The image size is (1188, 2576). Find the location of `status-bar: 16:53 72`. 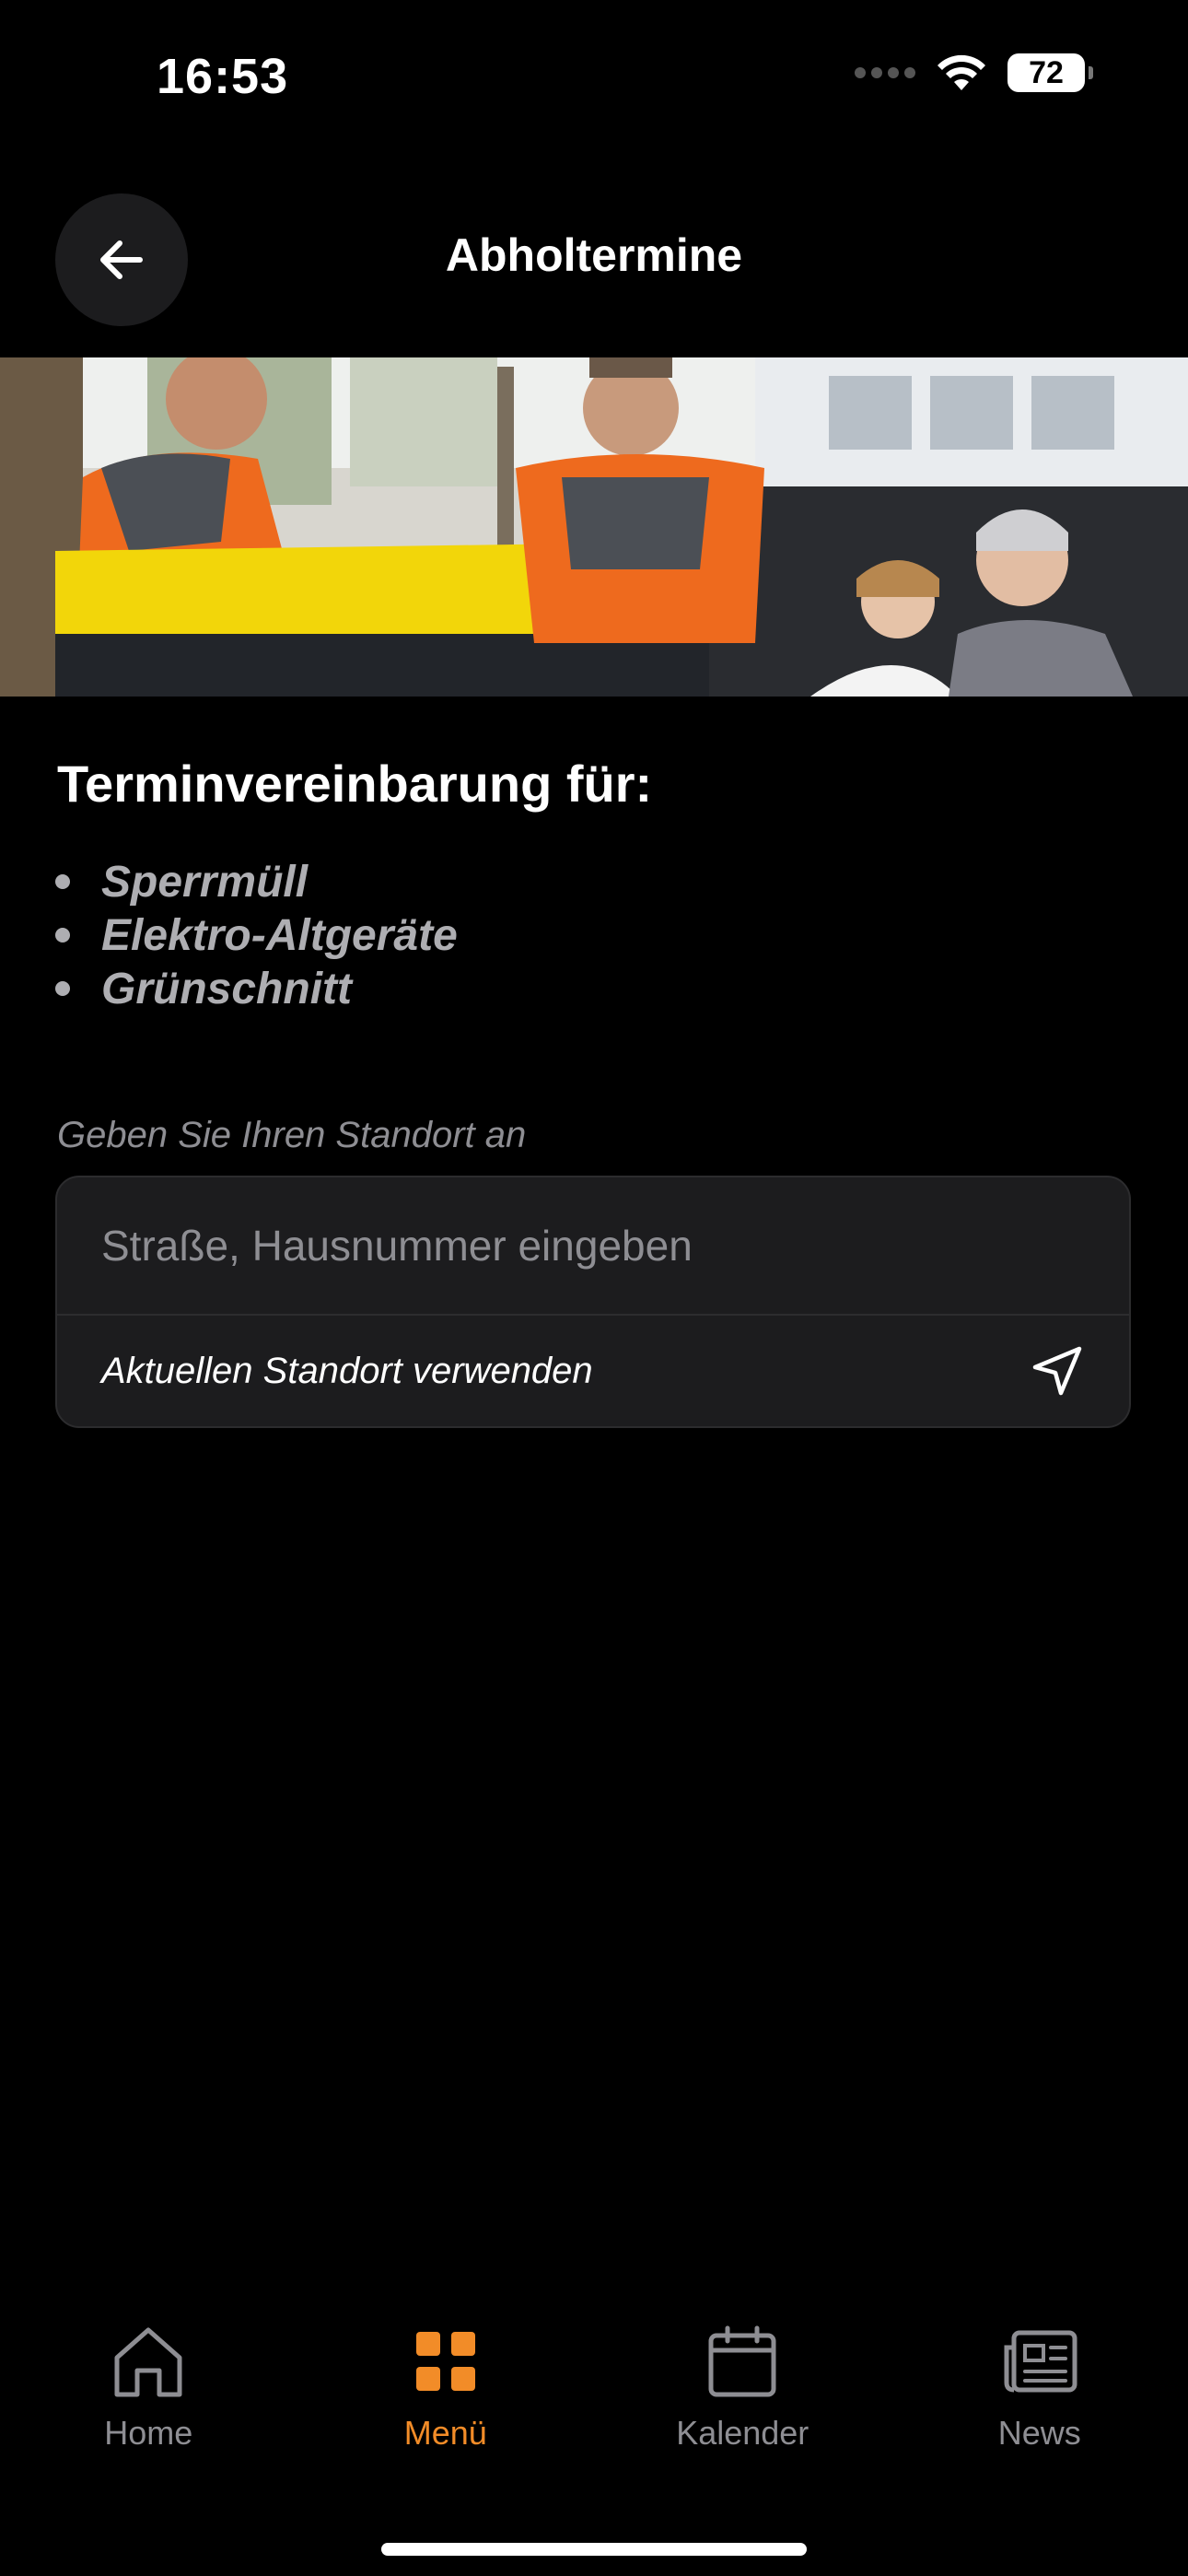

status-bar: 16:53 72 is located at coordinates (594, 78).